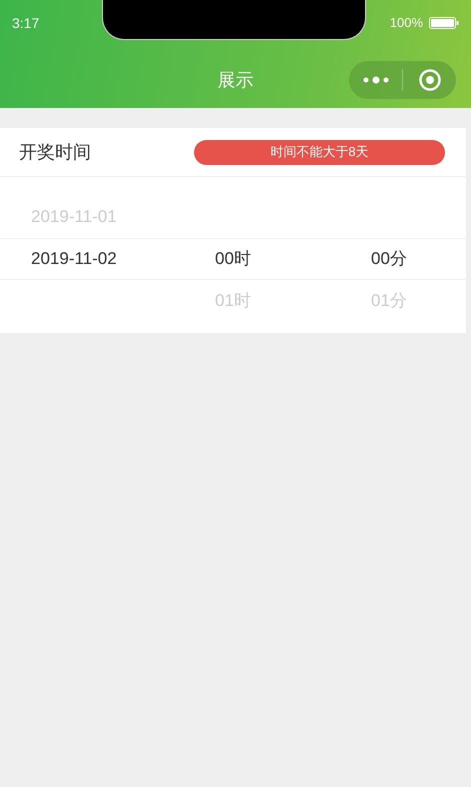 This screenshot has width=471, height=787. Describe the element at coordinates (26, 23) in the screenshot. I see `status-time: 3:17` at that location.